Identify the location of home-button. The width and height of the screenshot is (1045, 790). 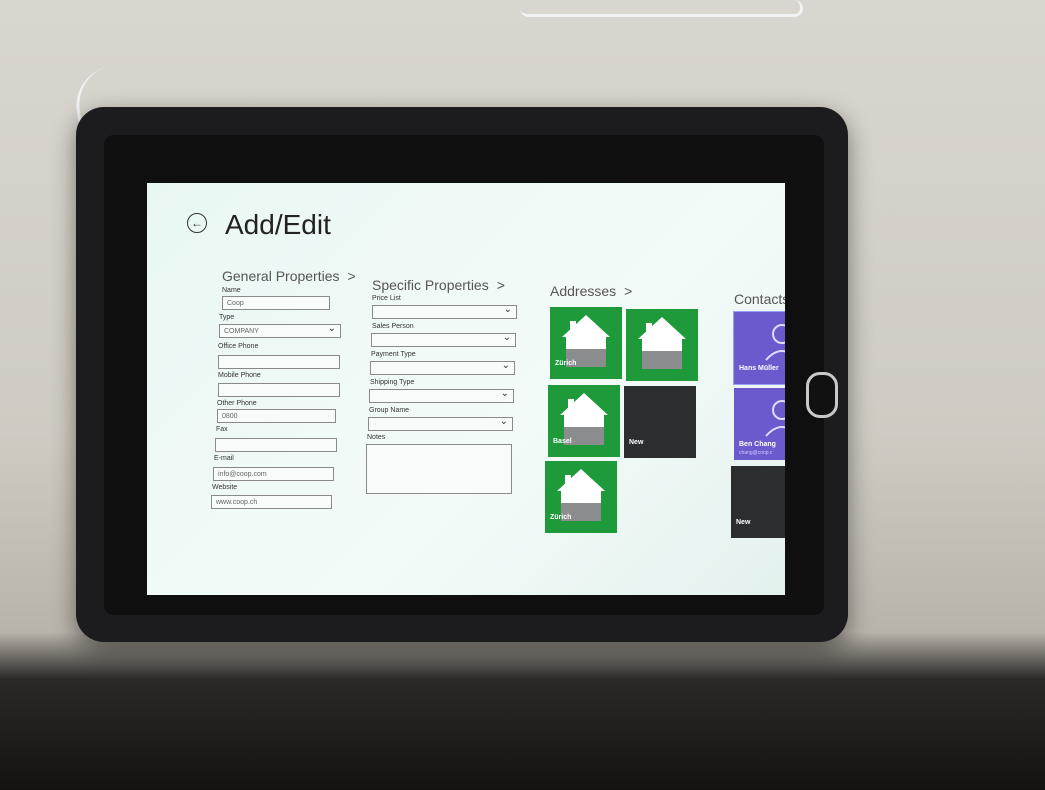
(822, 395).